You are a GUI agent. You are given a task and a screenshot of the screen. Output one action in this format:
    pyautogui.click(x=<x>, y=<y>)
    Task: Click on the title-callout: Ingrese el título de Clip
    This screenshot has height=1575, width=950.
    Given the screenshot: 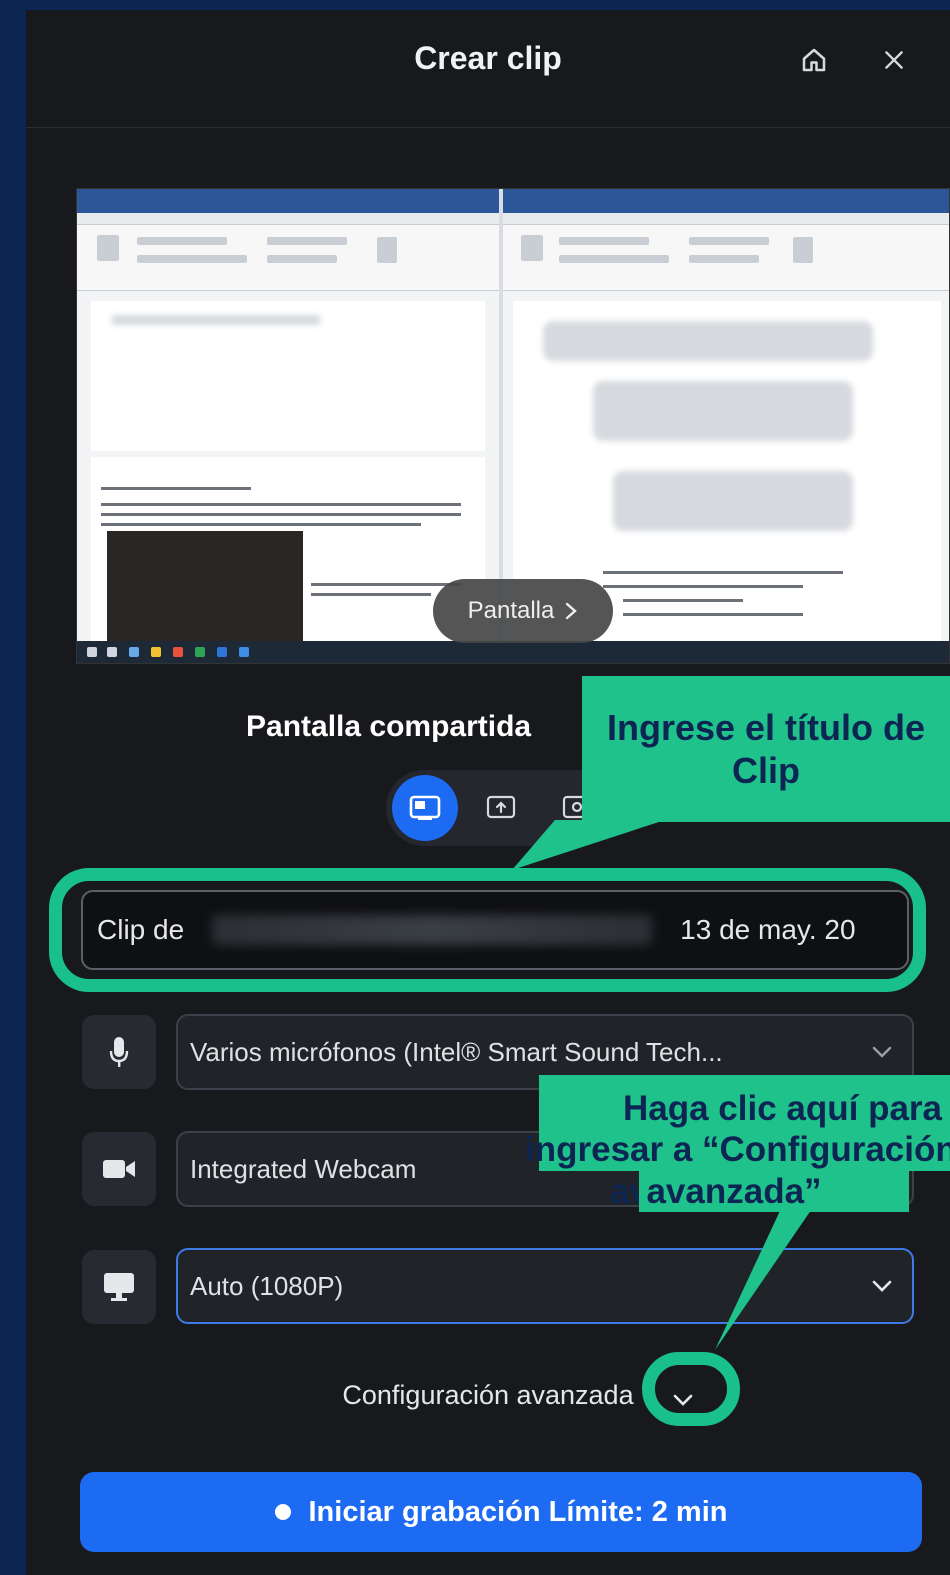 What is the action you would take?
    pyautogui.click(x=766, y=749)
    